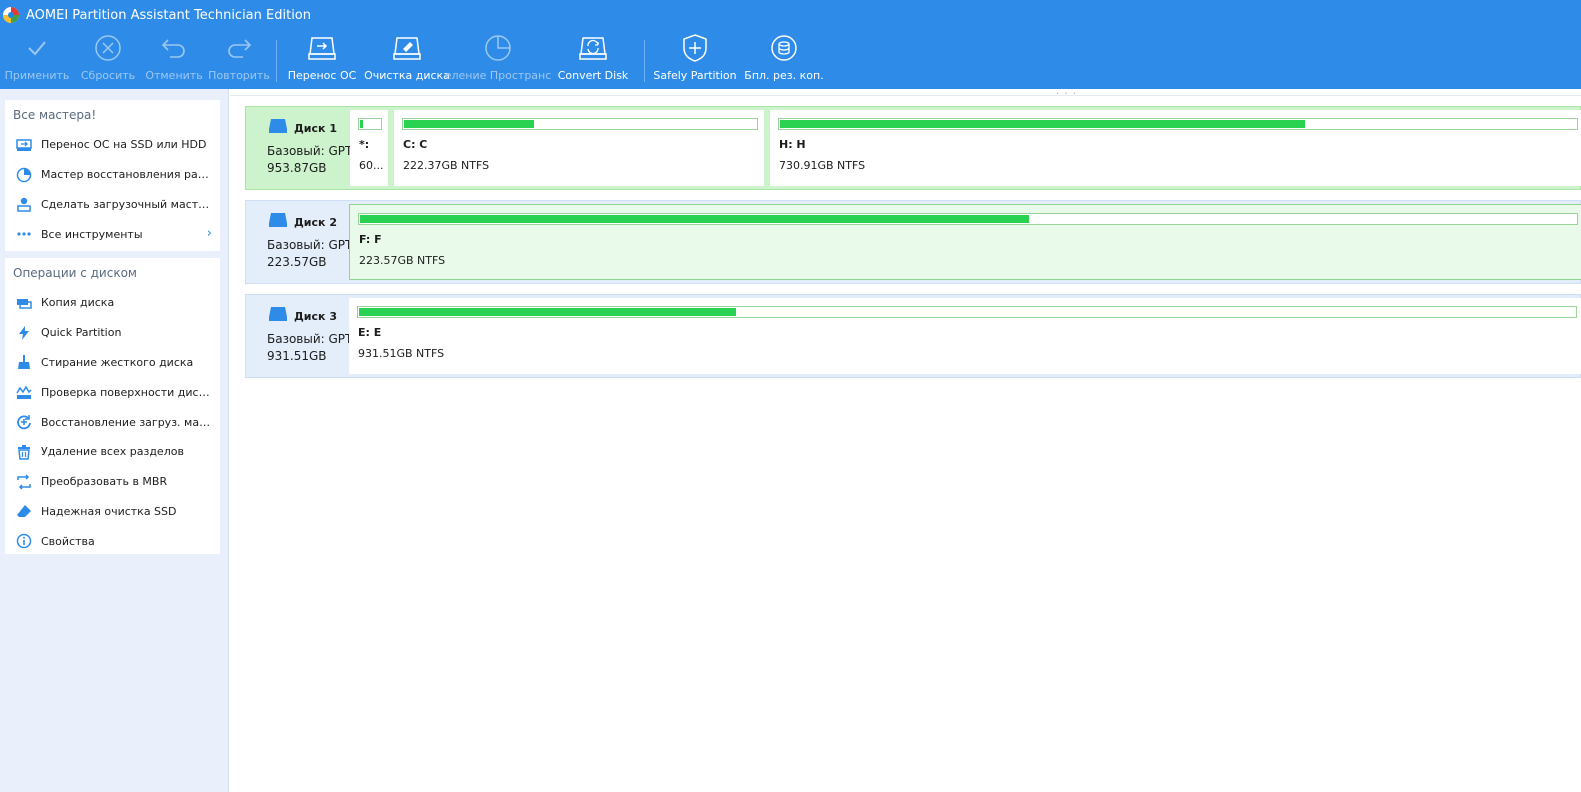  I want to click on op-delete-all-partitions: Удаление всех разделов, so click(112, 452).